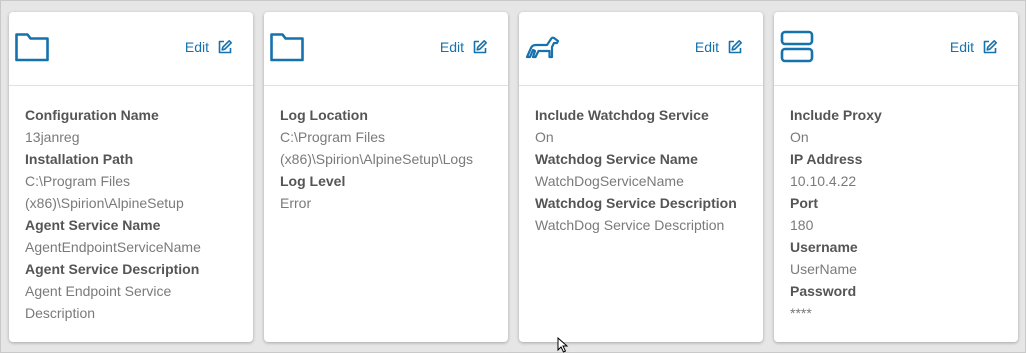 This screenshot has height=353, width=1026. I want to click on field-label: Watchdog Service Name, so click(616, 159).